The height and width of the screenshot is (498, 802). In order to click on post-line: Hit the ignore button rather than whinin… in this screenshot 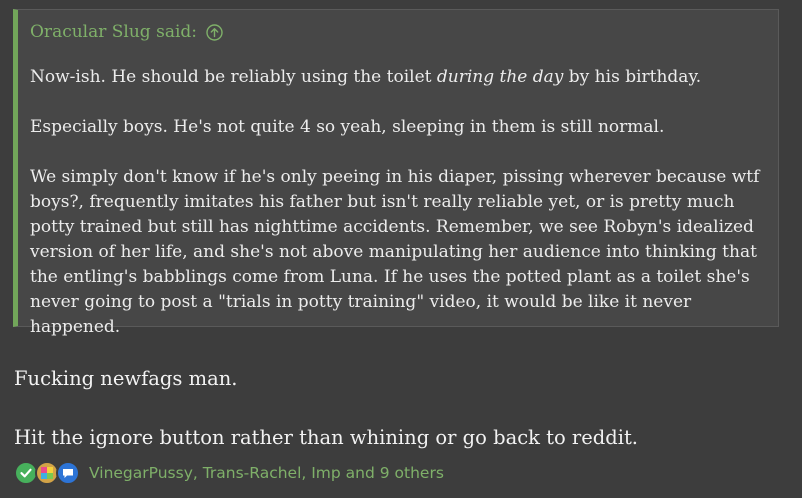, I will do `click(326, 437)`.